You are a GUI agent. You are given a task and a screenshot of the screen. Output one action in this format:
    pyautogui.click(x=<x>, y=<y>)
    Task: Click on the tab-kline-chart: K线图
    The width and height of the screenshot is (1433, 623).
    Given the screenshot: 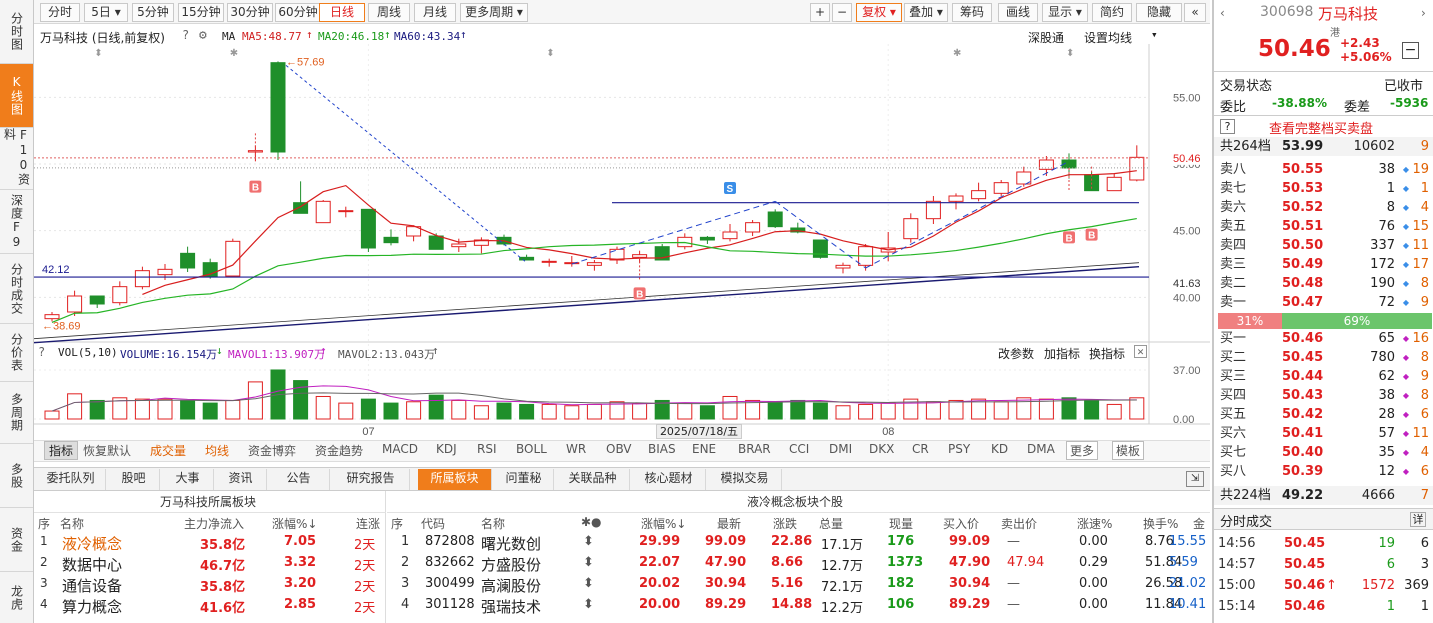 What is the action you would take?
    pyautogui.click(x=16, y=96)
    